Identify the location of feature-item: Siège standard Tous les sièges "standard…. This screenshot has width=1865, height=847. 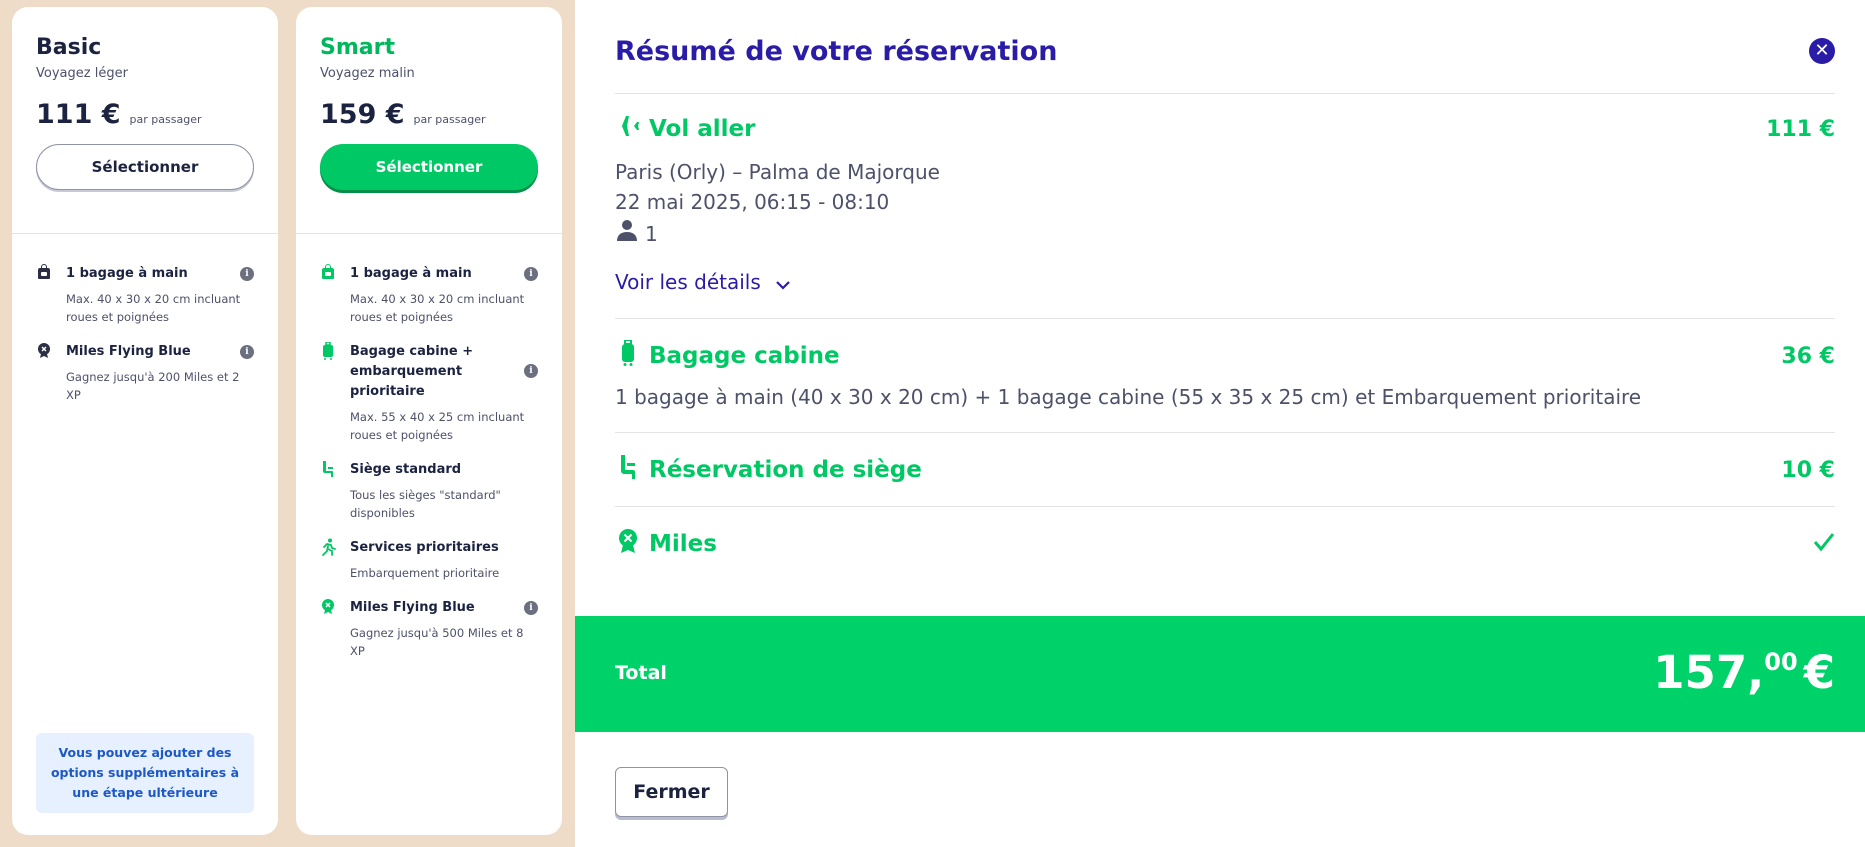
(429, 491).